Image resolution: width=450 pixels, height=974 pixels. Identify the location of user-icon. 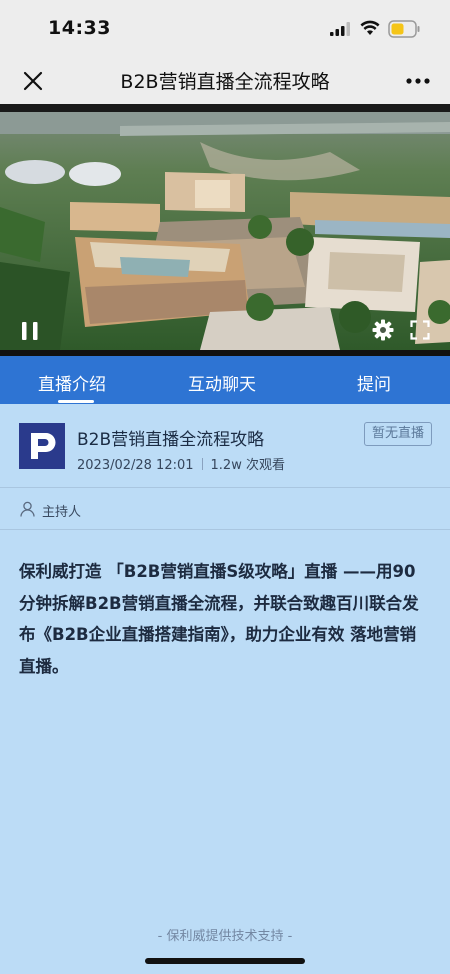
(27, 509).